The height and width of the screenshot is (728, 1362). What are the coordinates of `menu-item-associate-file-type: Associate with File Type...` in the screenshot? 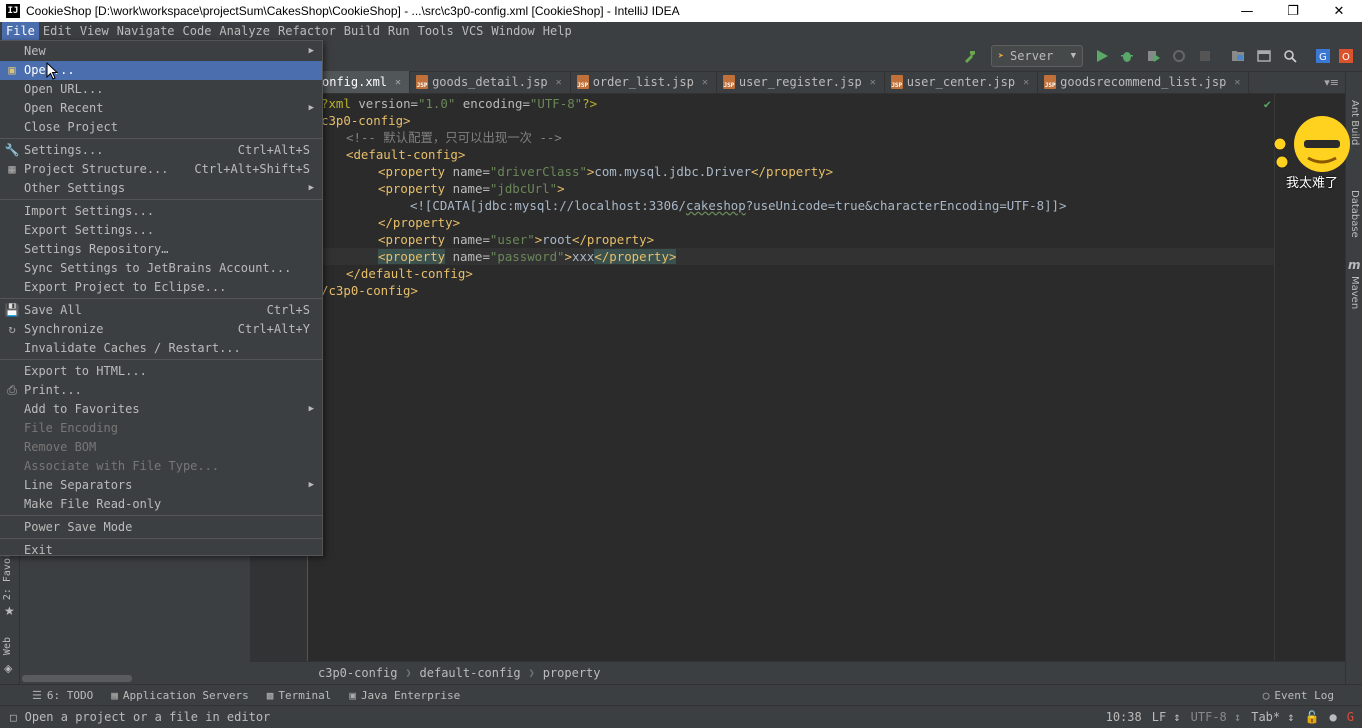 It's located at (122, 466).